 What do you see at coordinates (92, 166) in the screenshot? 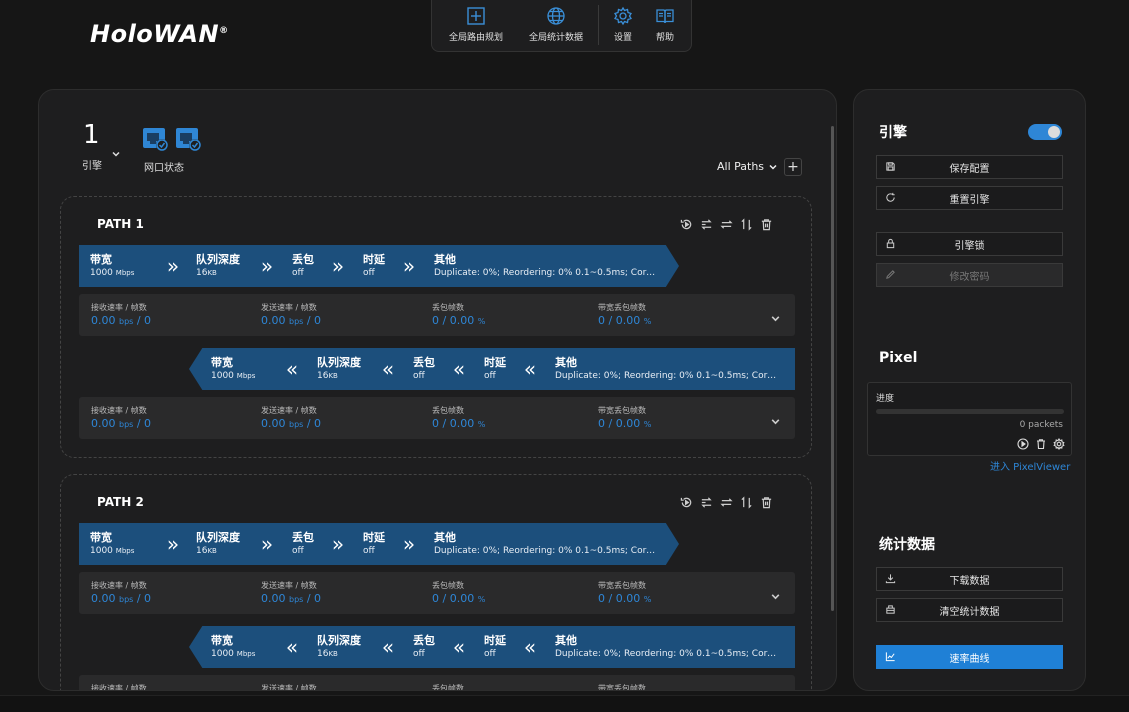
I see `engine-label: 引擎` at bounding box center [92, 166].